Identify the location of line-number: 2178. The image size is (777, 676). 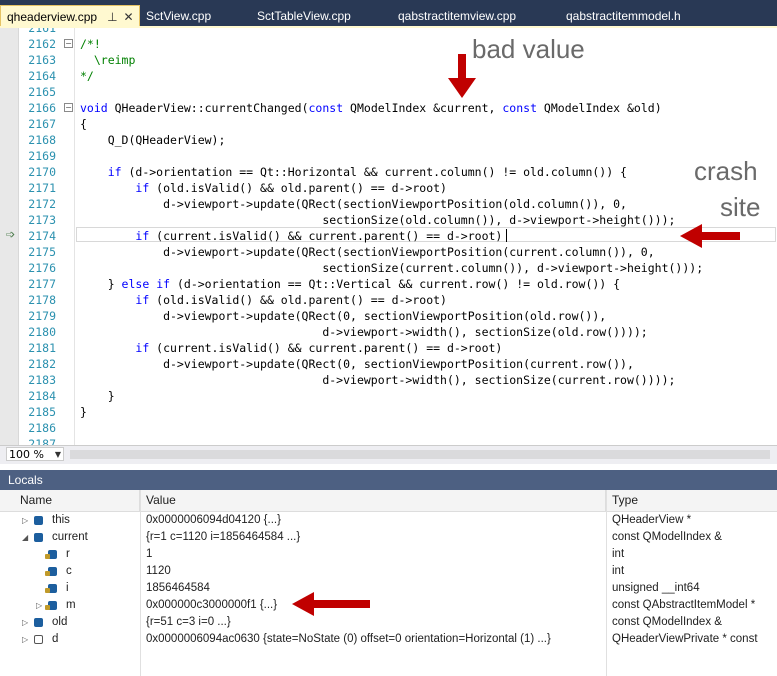
(42, 300).